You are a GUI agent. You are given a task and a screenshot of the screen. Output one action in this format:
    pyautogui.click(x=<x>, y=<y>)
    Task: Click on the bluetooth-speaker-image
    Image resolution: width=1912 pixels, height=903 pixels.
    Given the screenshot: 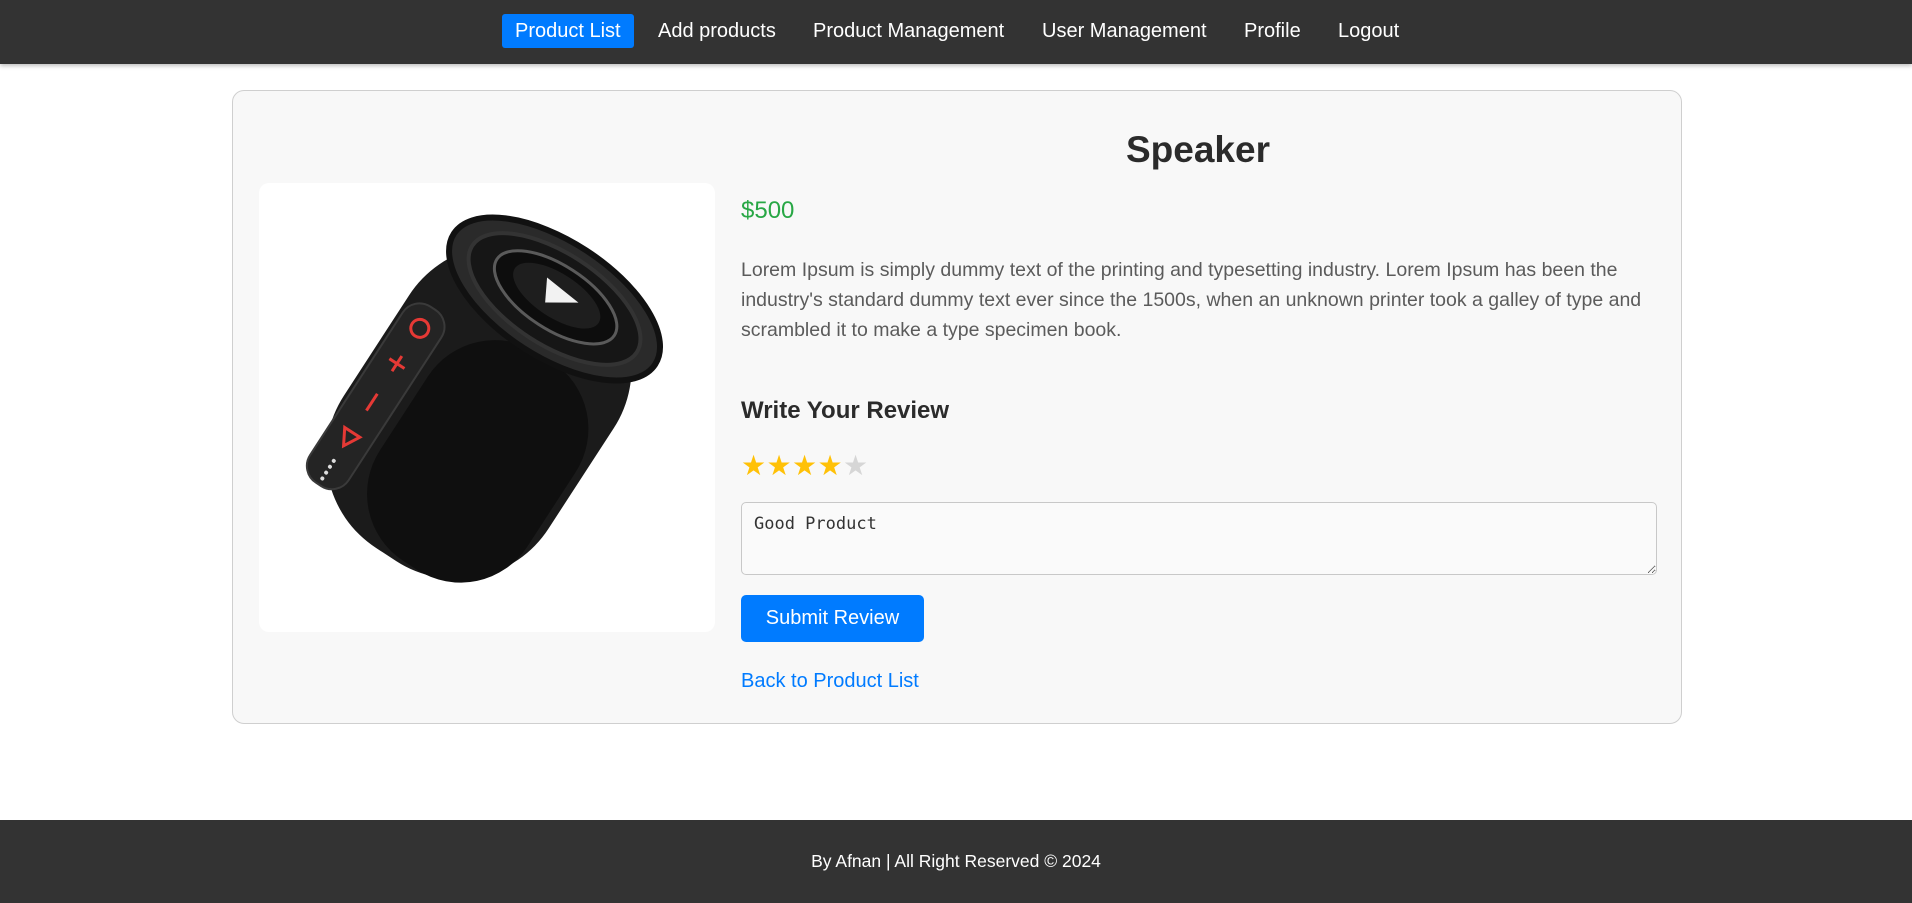 What is the action you would take?
    pyautogui.click(x=484, y=398)
    